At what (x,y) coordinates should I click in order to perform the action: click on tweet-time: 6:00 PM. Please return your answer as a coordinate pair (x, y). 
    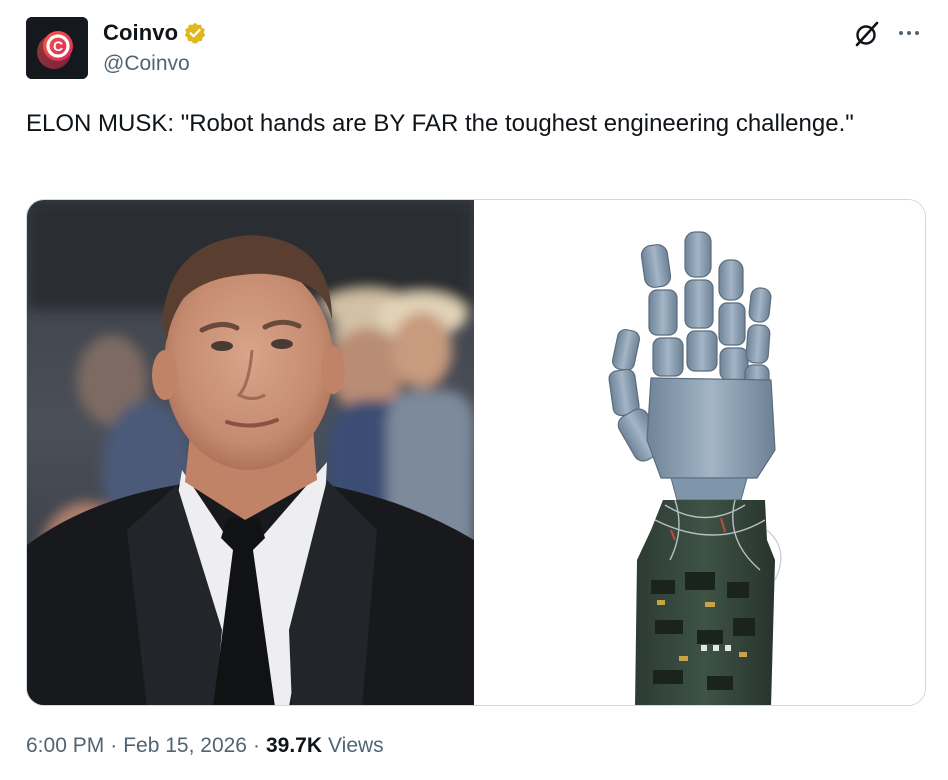
    Looking at the image, I should click on (65, 746).